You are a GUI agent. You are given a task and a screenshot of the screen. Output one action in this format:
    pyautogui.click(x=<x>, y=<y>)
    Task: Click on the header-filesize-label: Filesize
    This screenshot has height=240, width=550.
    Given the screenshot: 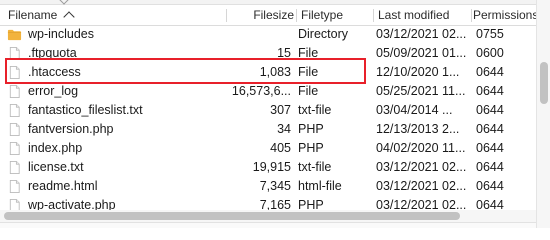 What is the action you would take?
    pyautogui.click(x=273, y=15)
    